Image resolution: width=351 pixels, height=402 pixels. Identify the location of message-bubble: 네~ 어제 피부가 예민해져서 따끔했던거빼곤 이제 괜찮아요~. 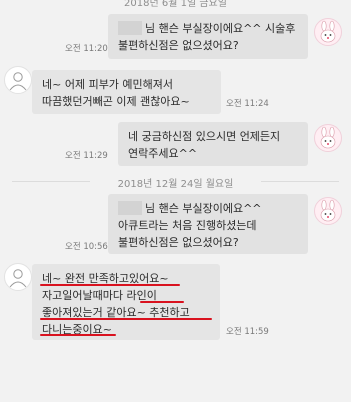
(126, 92).